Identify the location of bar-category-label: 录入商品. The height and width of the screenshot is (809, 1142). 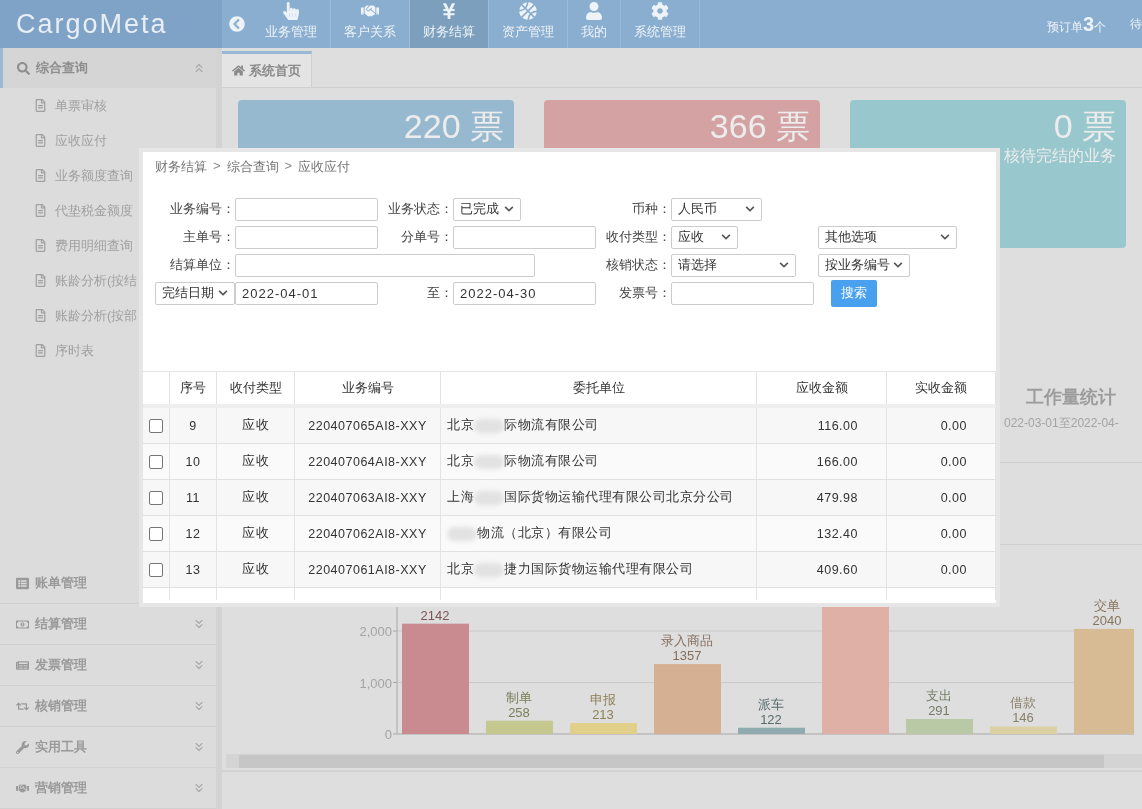
(687, 641).